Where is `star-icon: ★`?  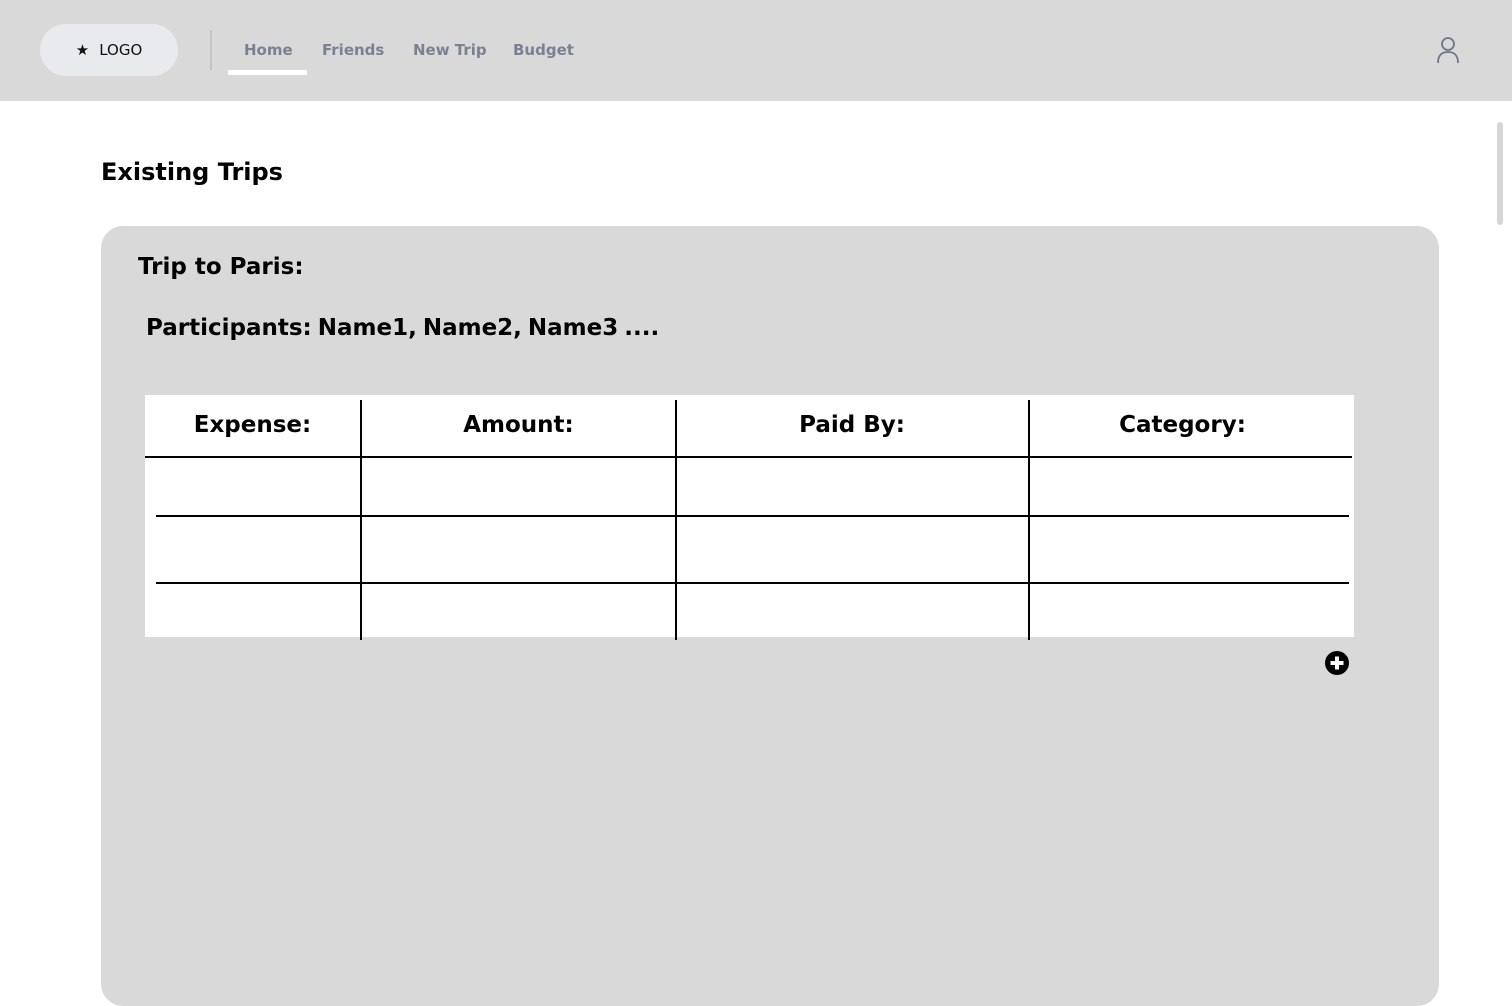
star-icon: ★ is located at coordinates (82, 49).